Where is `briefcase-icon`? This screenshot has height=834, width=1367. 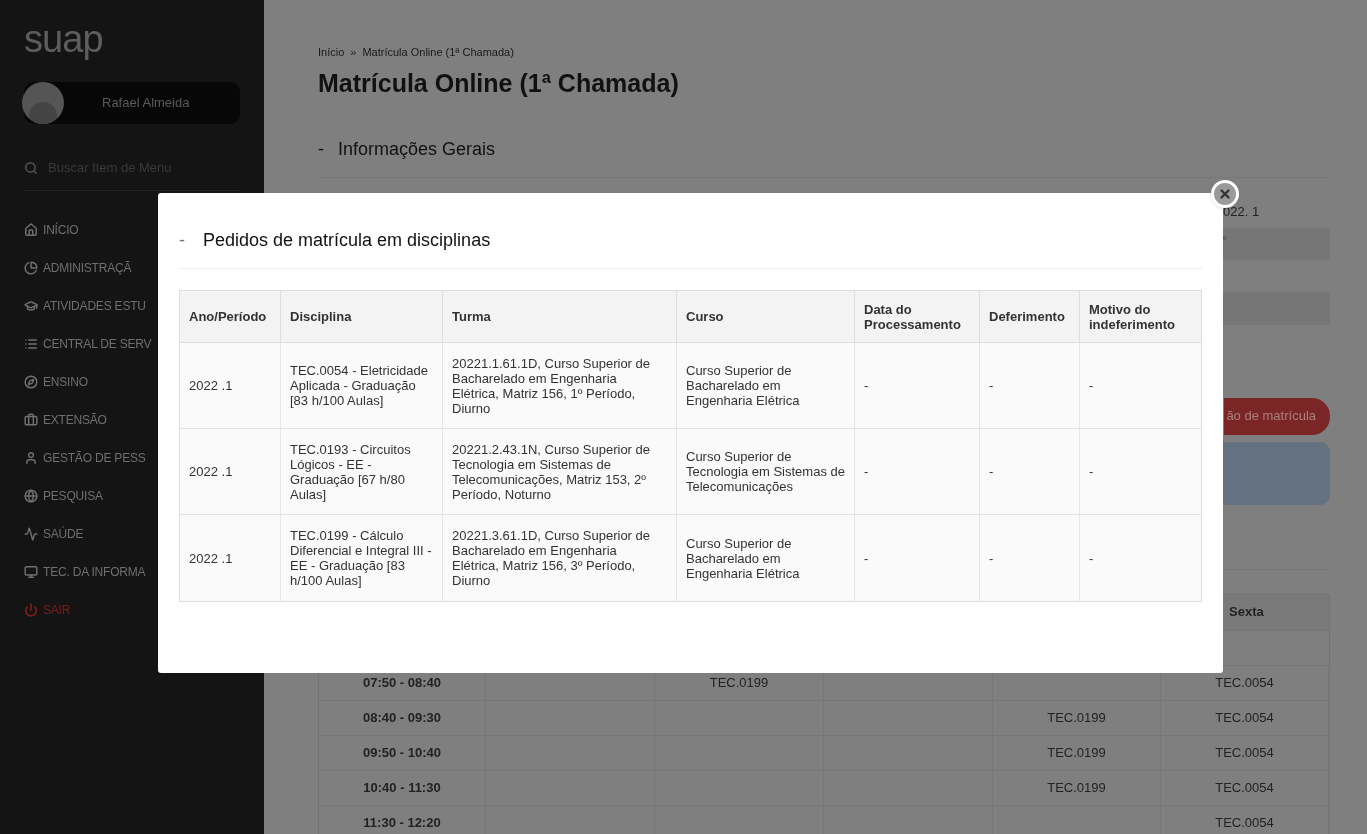
briefcase-icon is located at coordinates (31, 419).